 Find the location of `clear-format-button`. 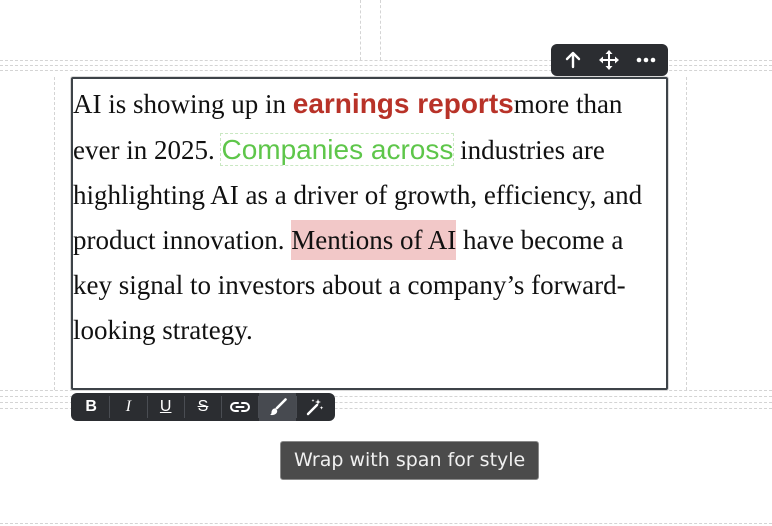

clear-format-button is located at coordinates (315, 407).